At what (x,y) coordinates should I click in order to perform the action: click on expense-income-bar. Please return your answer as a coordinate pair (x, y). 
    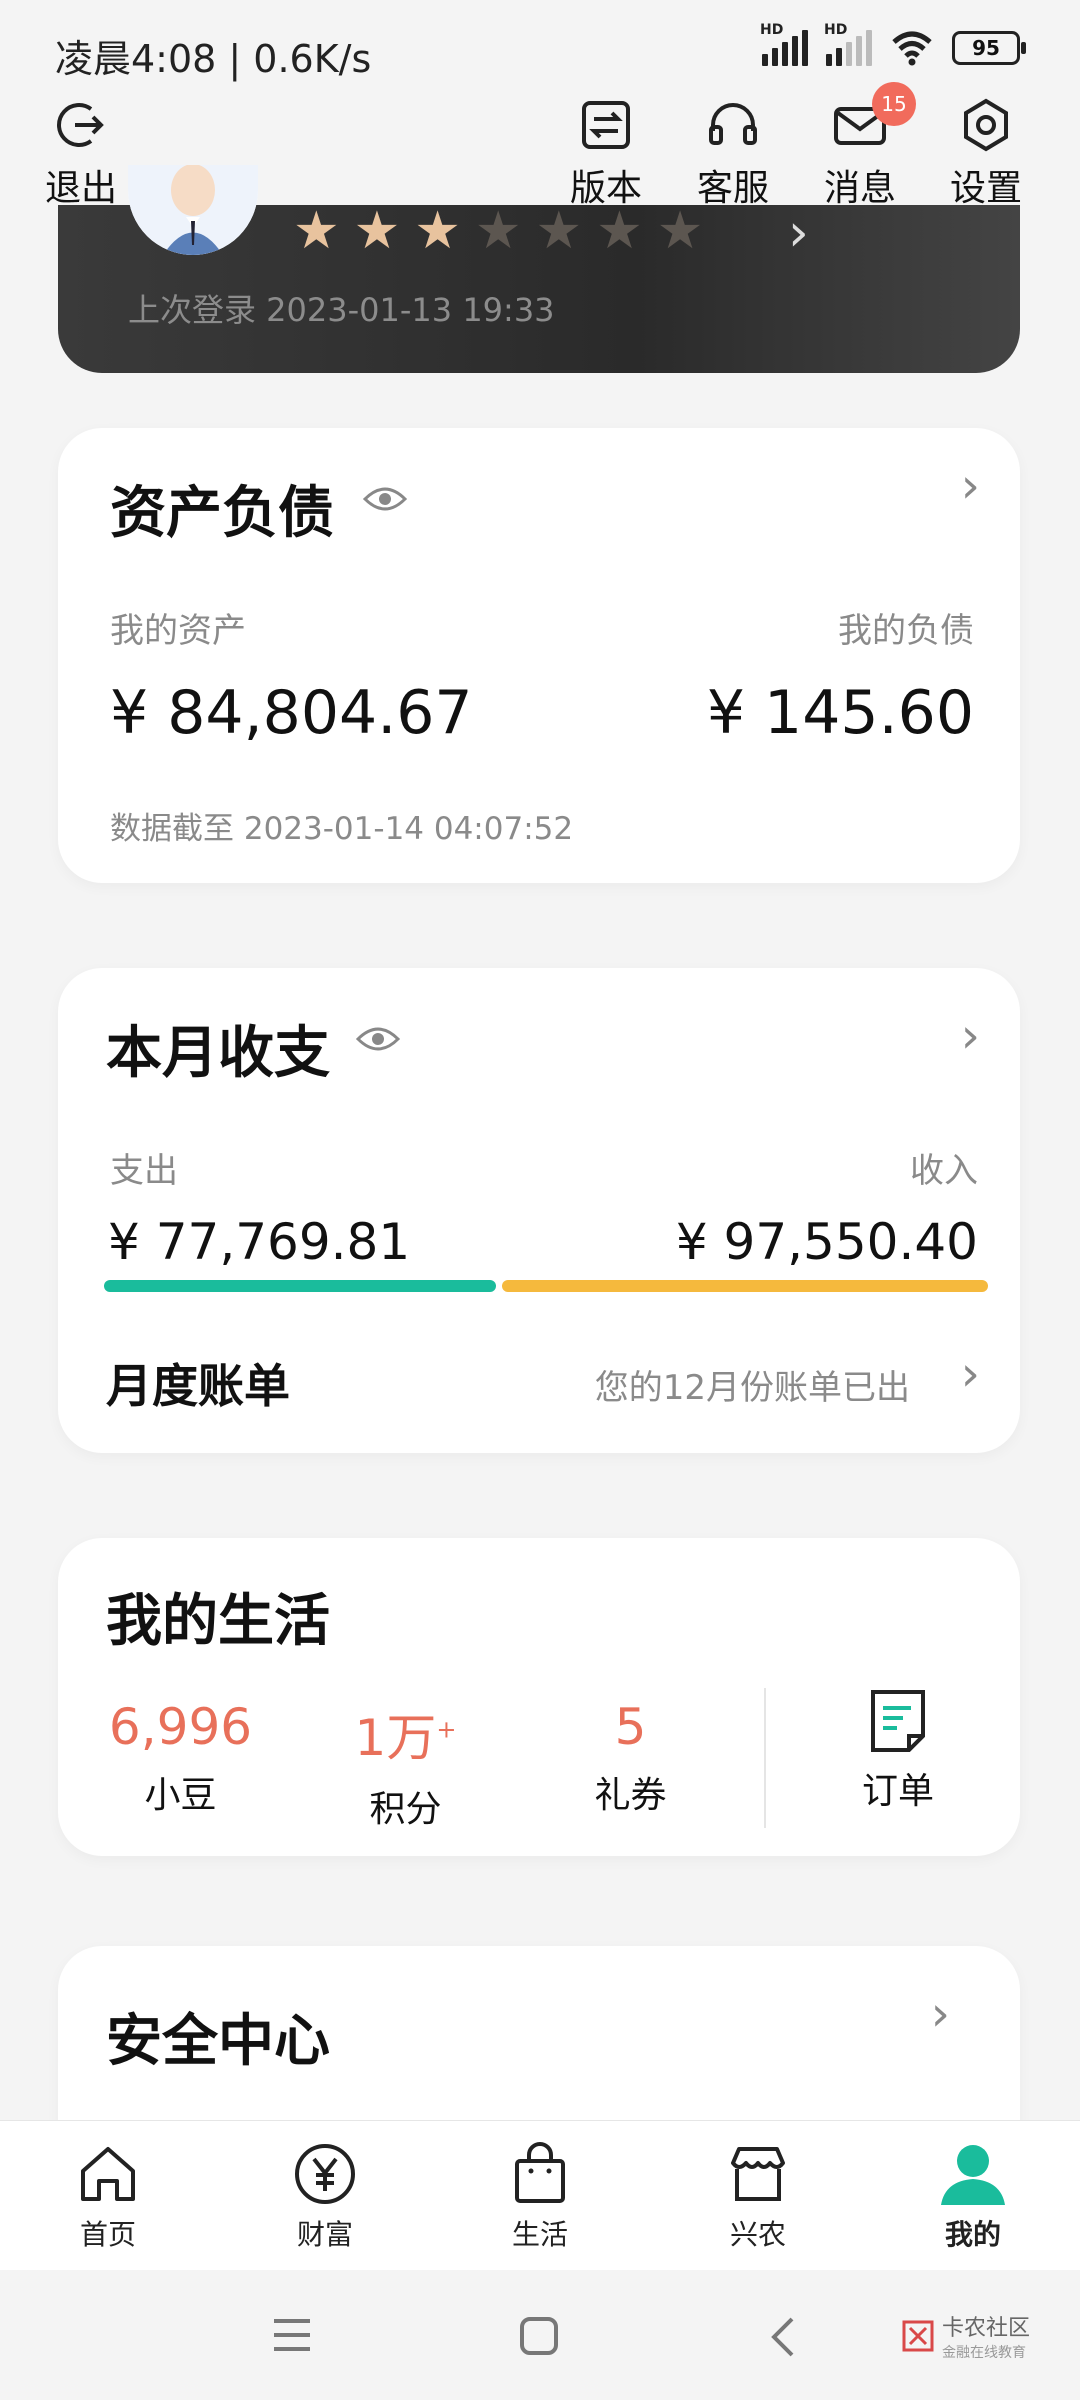
    Looking at the image, I should click on (546, 1286).